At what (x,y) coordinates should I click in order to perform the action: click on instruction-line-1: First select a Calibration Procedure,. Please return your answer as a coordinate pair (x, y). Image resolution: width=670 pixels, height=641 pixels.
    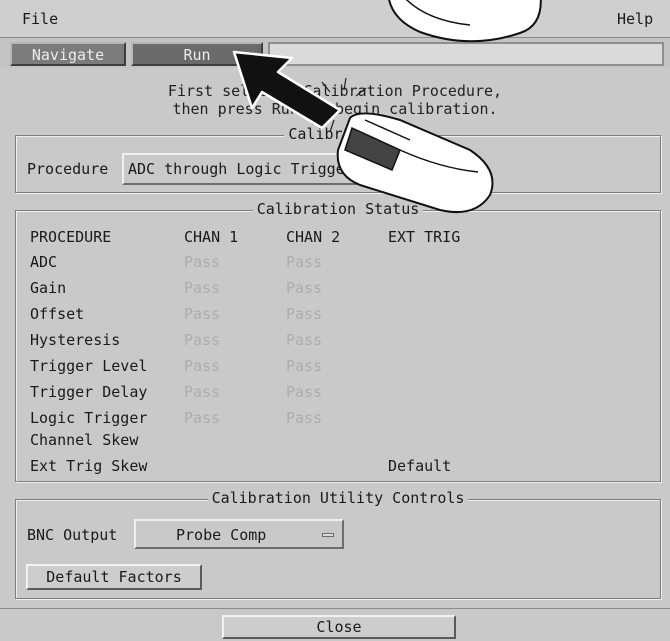
    Looking at the image, I should click on (335, 91).